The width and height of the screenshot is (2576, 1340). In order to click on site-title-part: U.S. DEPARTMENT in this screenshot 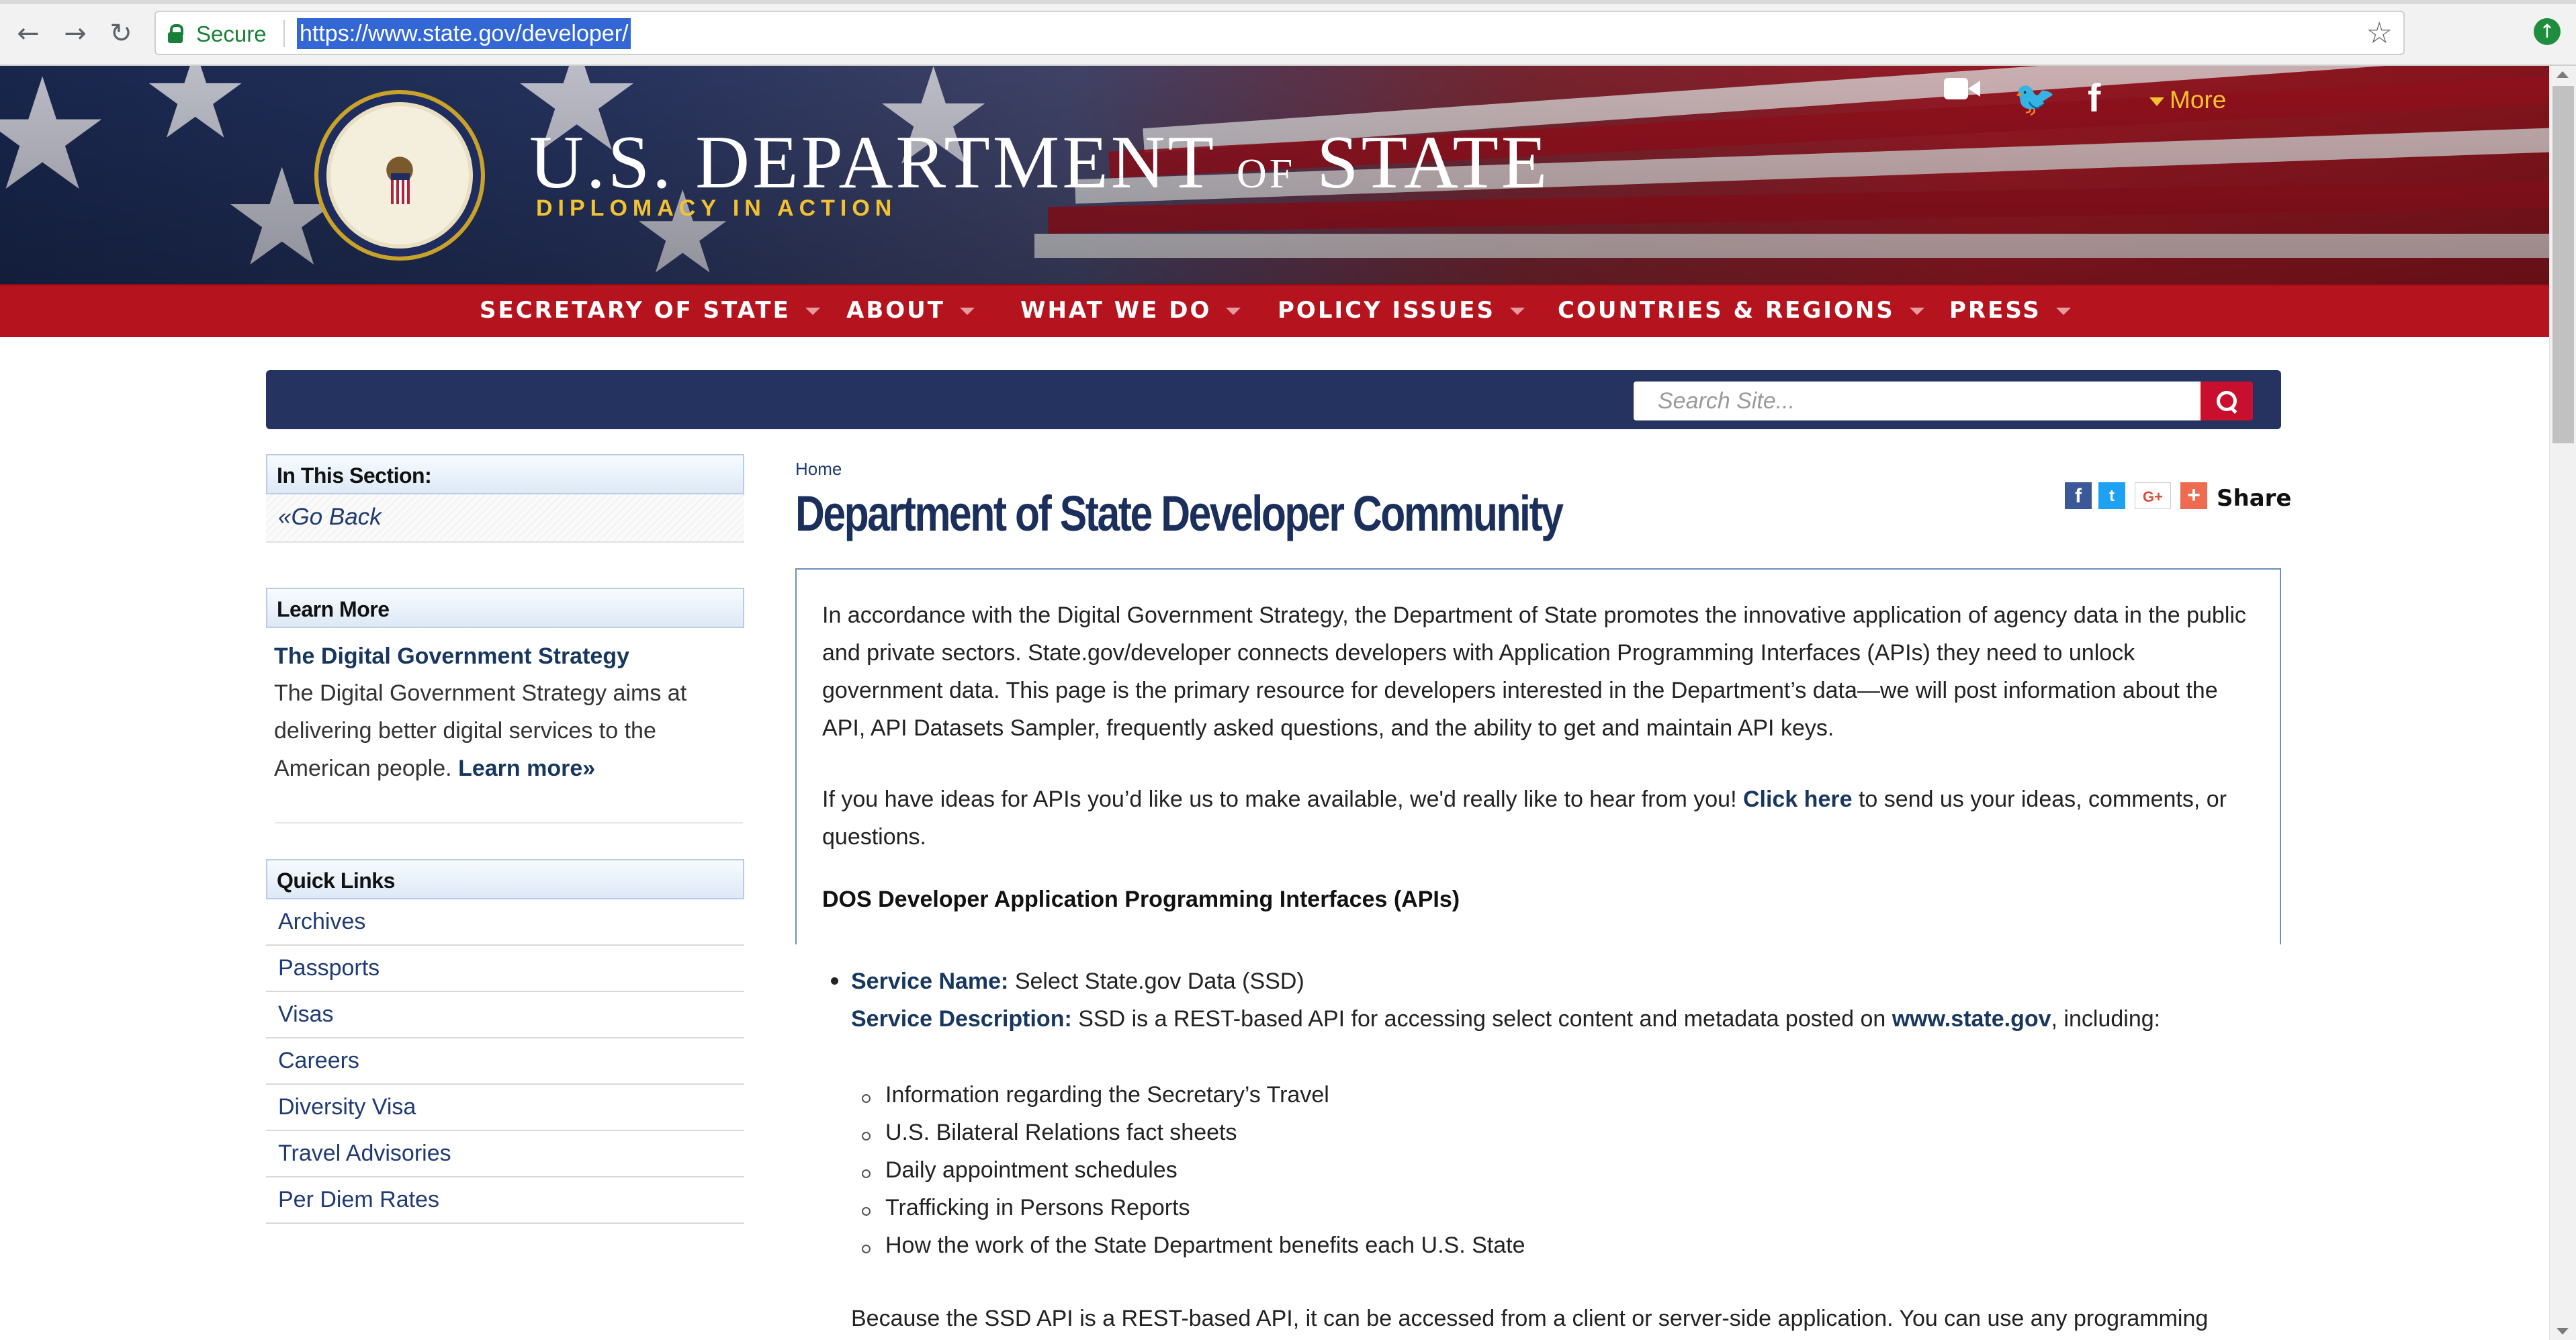, I will do `click(873, 162)`.